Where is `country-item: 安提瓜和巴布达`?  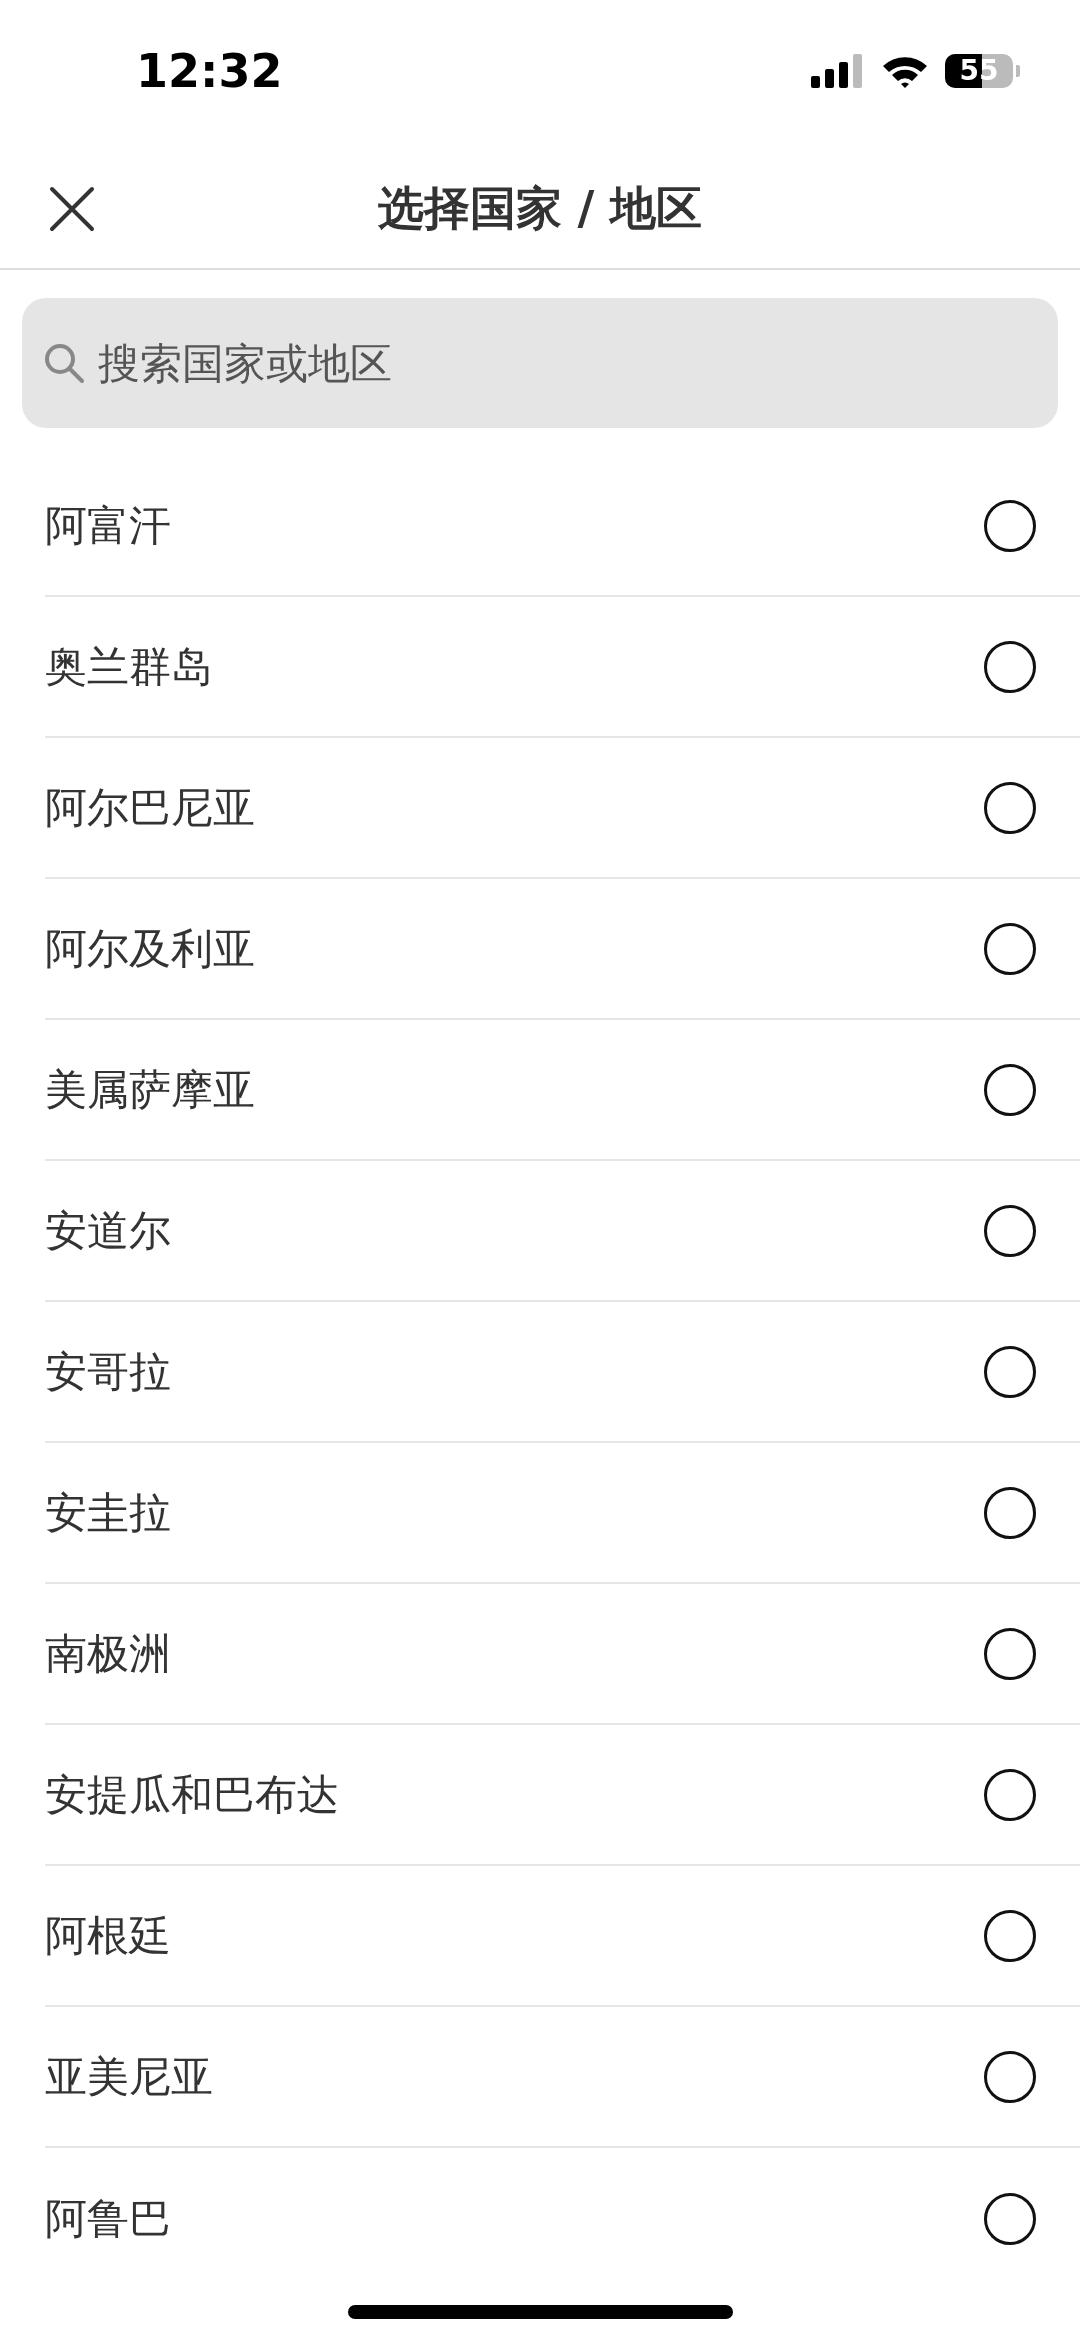
country-item: 安提瓜和巴布达 is located at coordinates (562, 1795).